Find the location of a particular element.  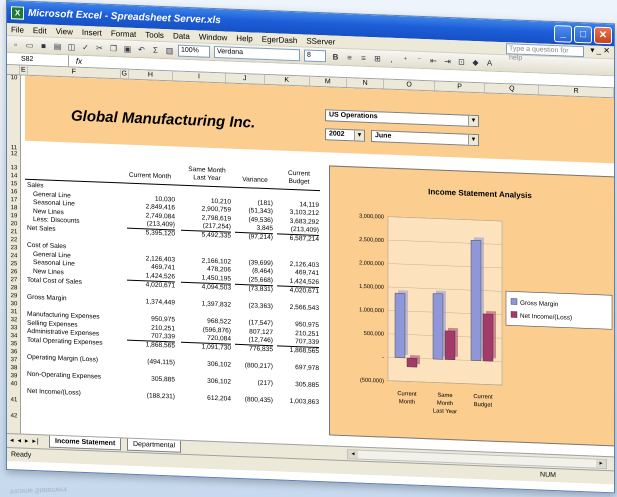

fx-icon: fx is located at coordinates (79, 61).